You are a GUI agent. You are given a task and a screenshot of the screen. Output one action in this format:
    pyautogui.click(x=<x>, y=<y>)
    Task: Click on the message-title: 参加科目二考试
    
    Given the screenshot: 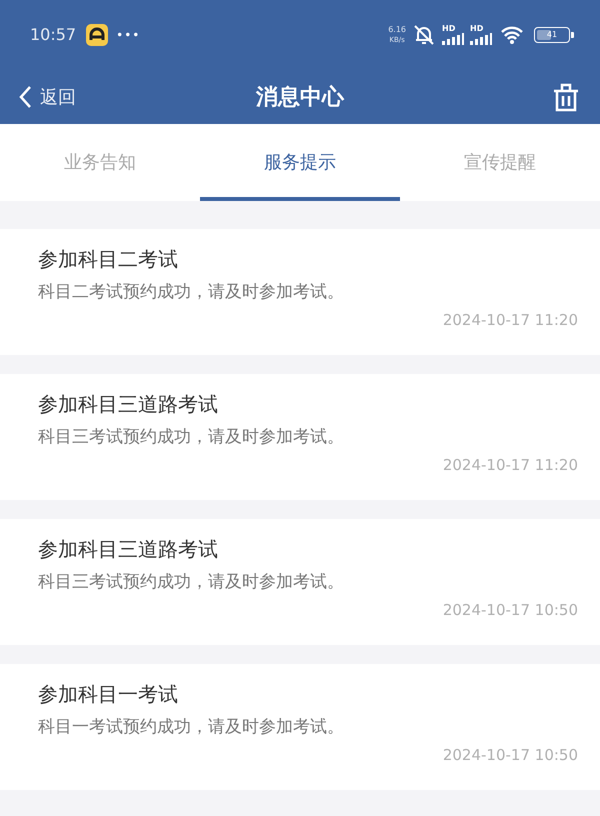 What is the action you would take?
    pyautogui.click(x=108, y=259)
    